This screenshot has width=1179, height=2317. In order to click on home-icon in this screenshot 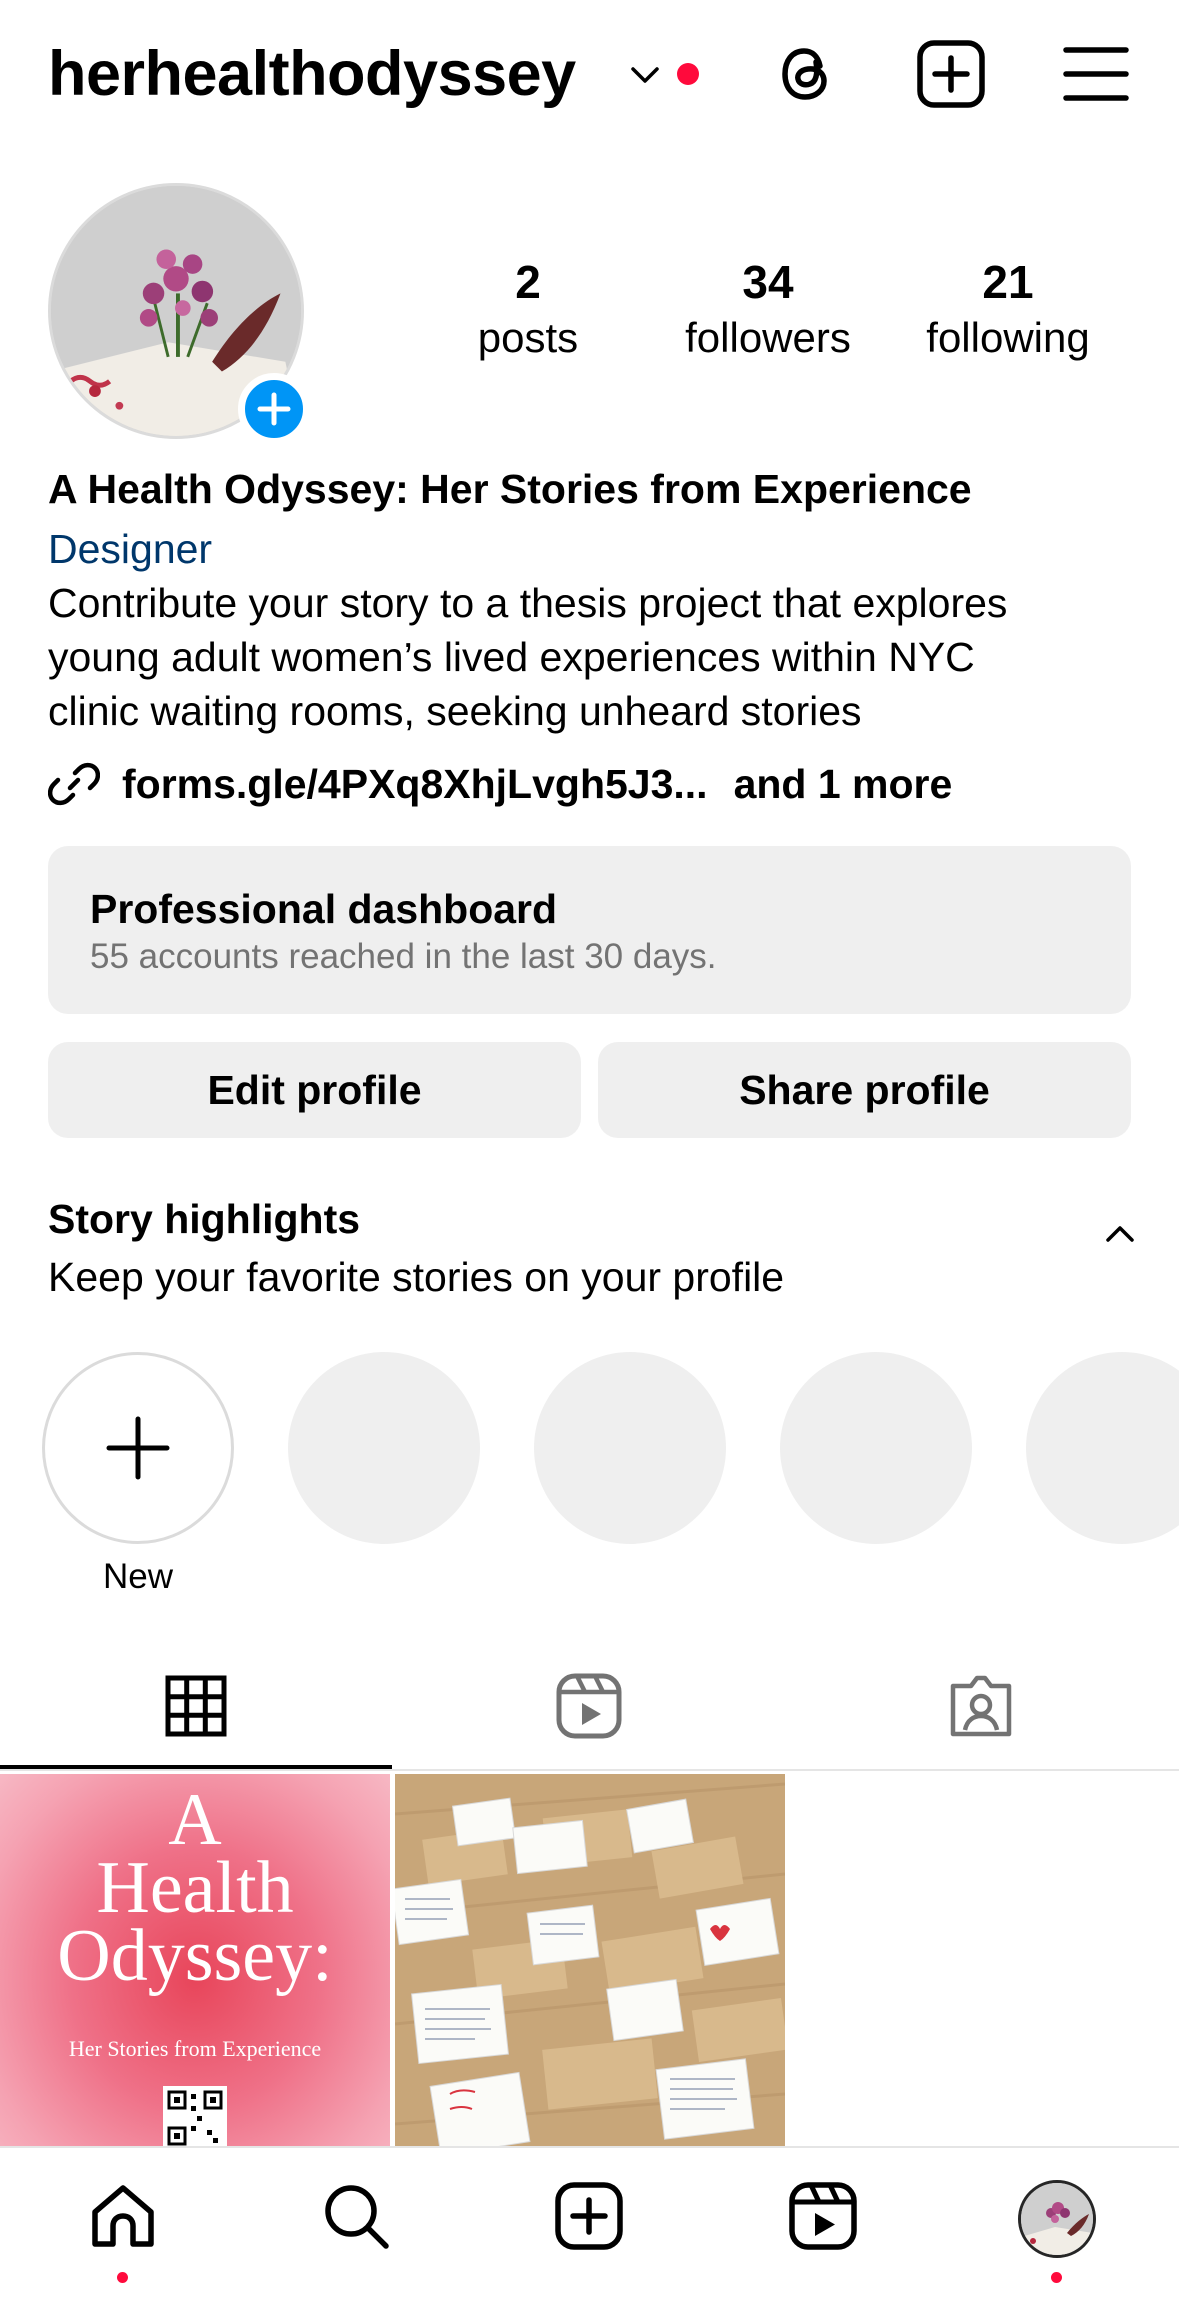, I will do `click(123, 2216)`.